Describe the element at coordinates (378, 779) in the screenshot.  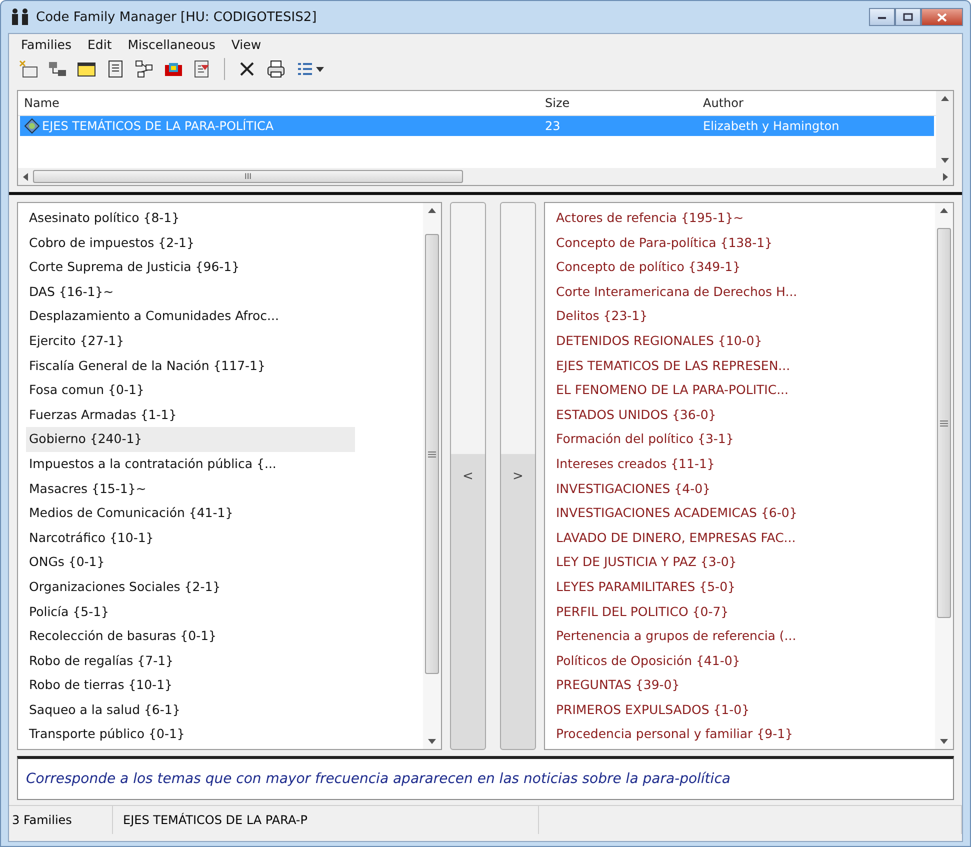
I see `comment-text: Corresponde a los temas que con mayor frecuencia apararecen en las noticias sobre la para-política` at that location.